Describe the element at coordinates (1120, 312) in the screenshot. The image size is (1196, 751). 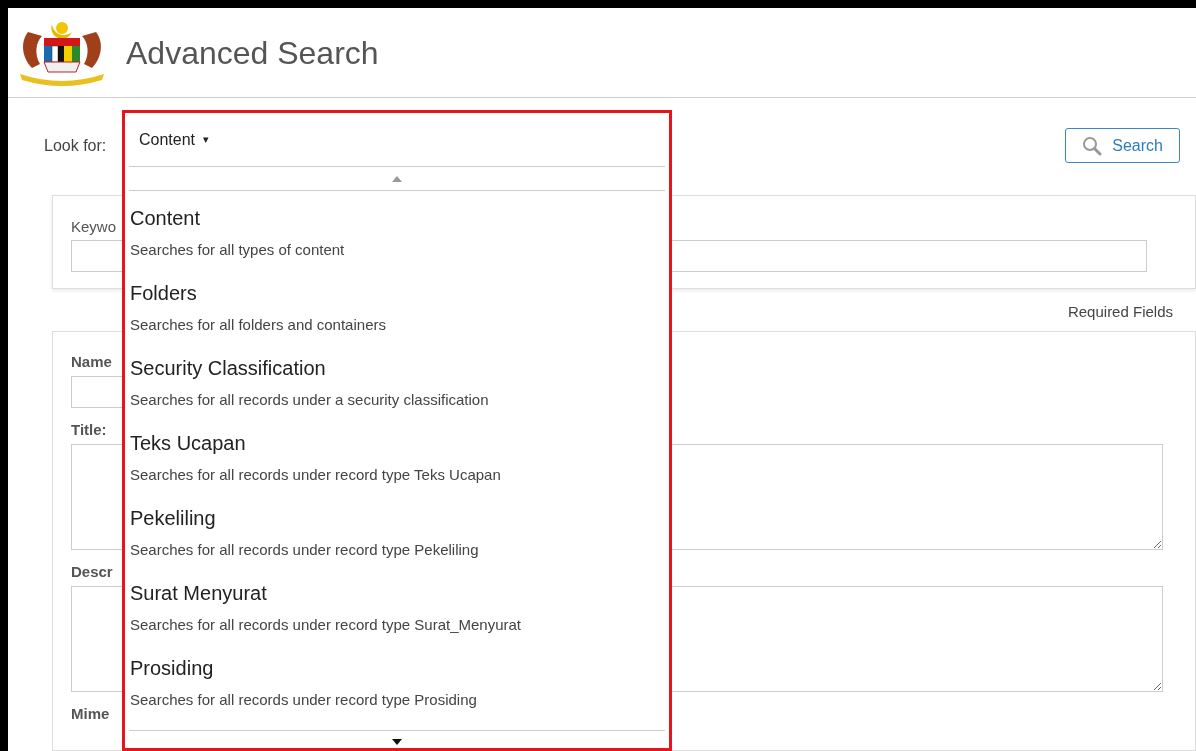
I see `required-fields-note: Required Fields` at that location.